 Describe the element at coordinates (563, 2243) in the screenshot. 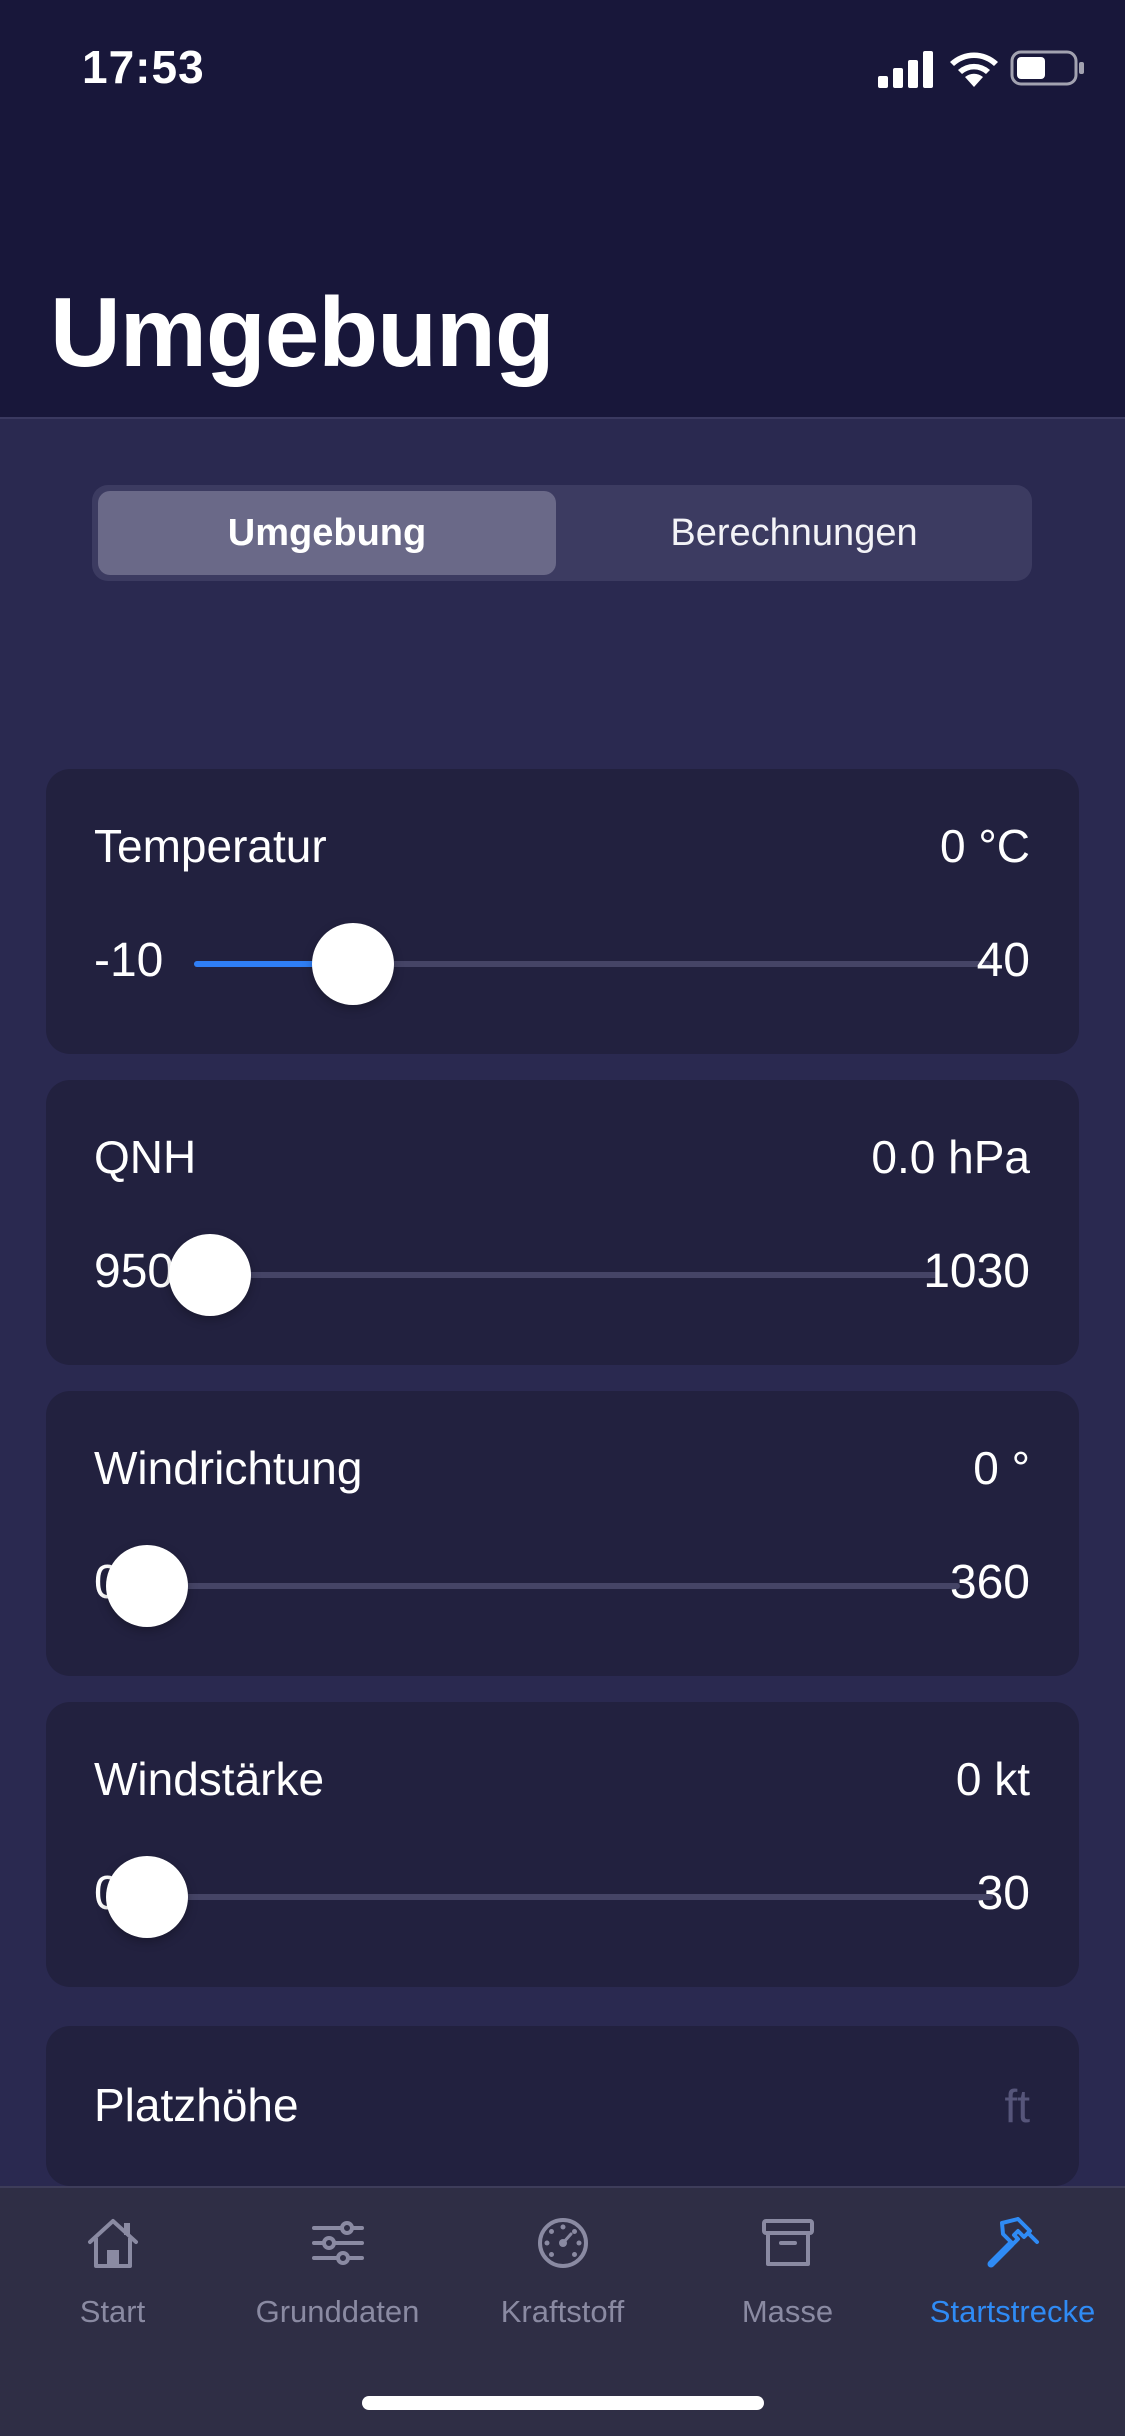

I see `gauge-icon` at that location.